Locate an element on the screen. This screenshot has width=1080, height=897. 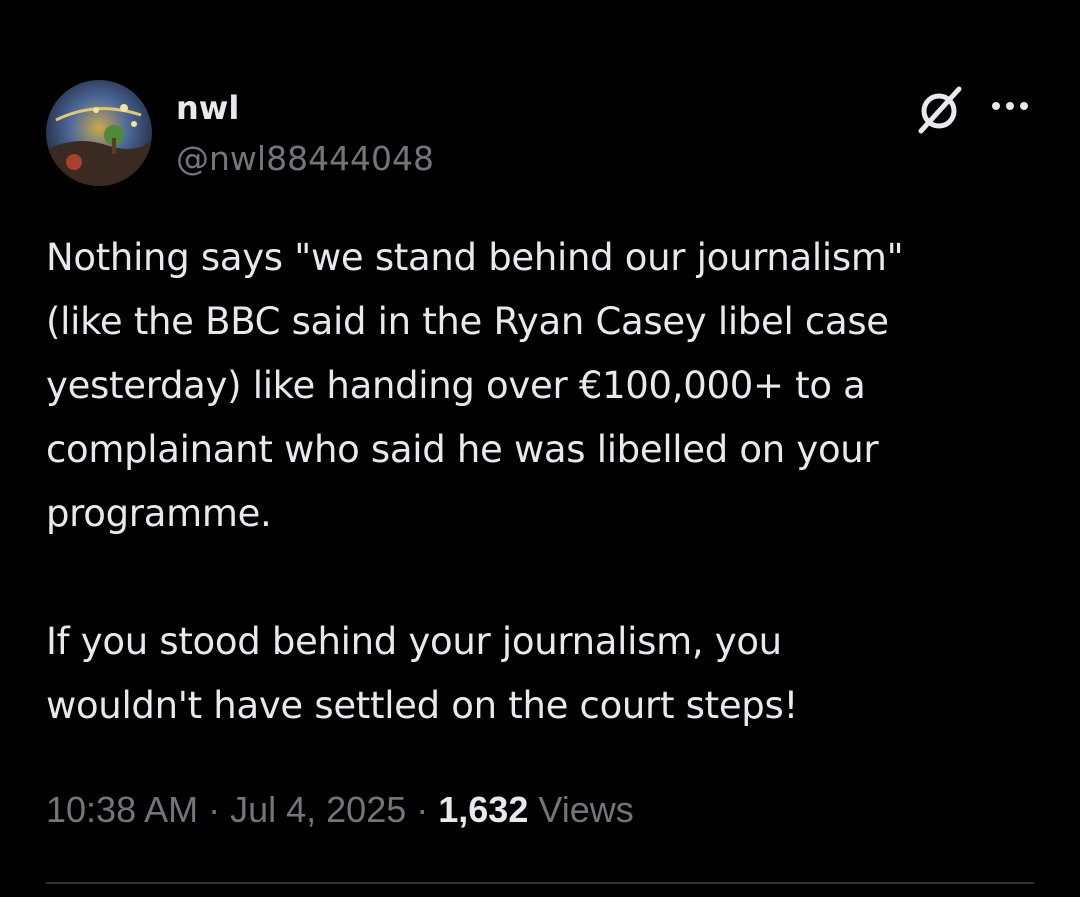
tweet-time: 10:38 AM is located at coordinates (122, 809).